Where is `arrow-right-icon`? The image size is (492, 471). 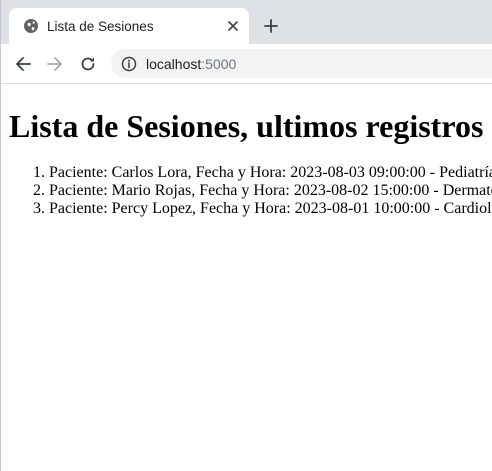 arrow-right-icon is located at coordinates (55, 64).